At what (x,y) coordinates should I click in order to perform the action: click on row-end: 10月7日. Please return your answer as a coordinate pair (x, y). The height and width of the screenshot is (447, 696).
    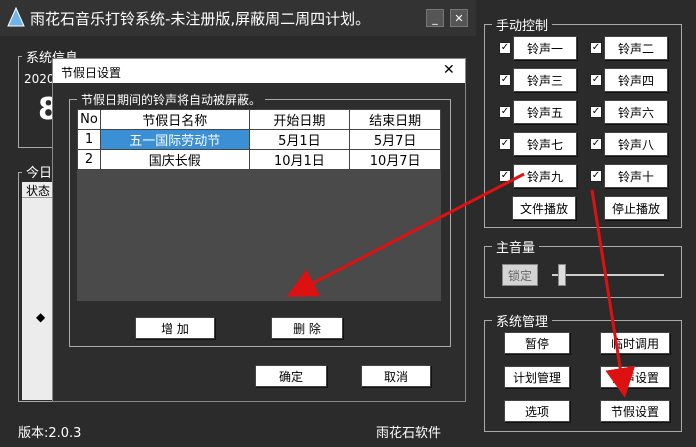
    Looking at the image, I should click on (395, 159).